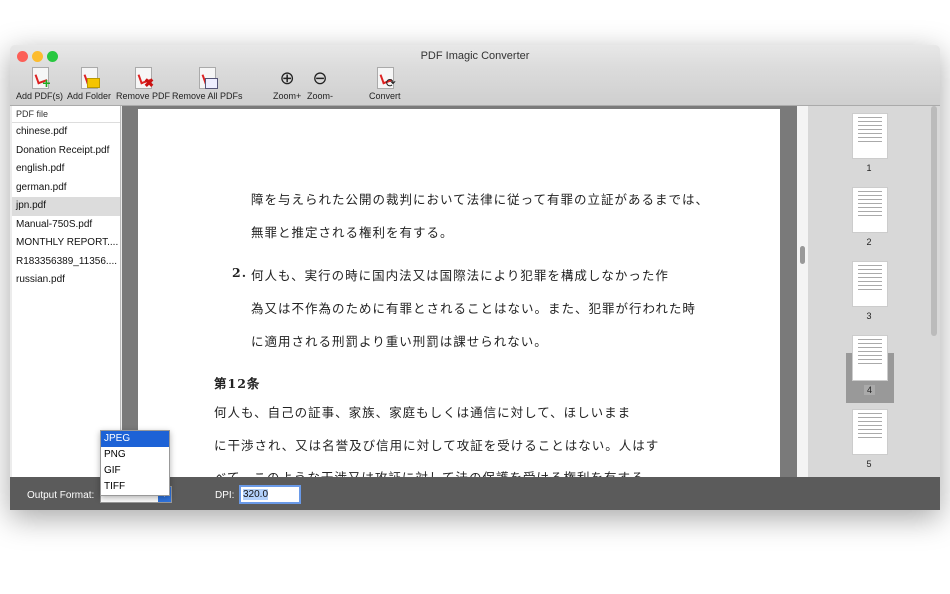 Image resolution: width=950 pixels, height=594 pixels. I want to click on label: Zoom-, so click(320, 96).